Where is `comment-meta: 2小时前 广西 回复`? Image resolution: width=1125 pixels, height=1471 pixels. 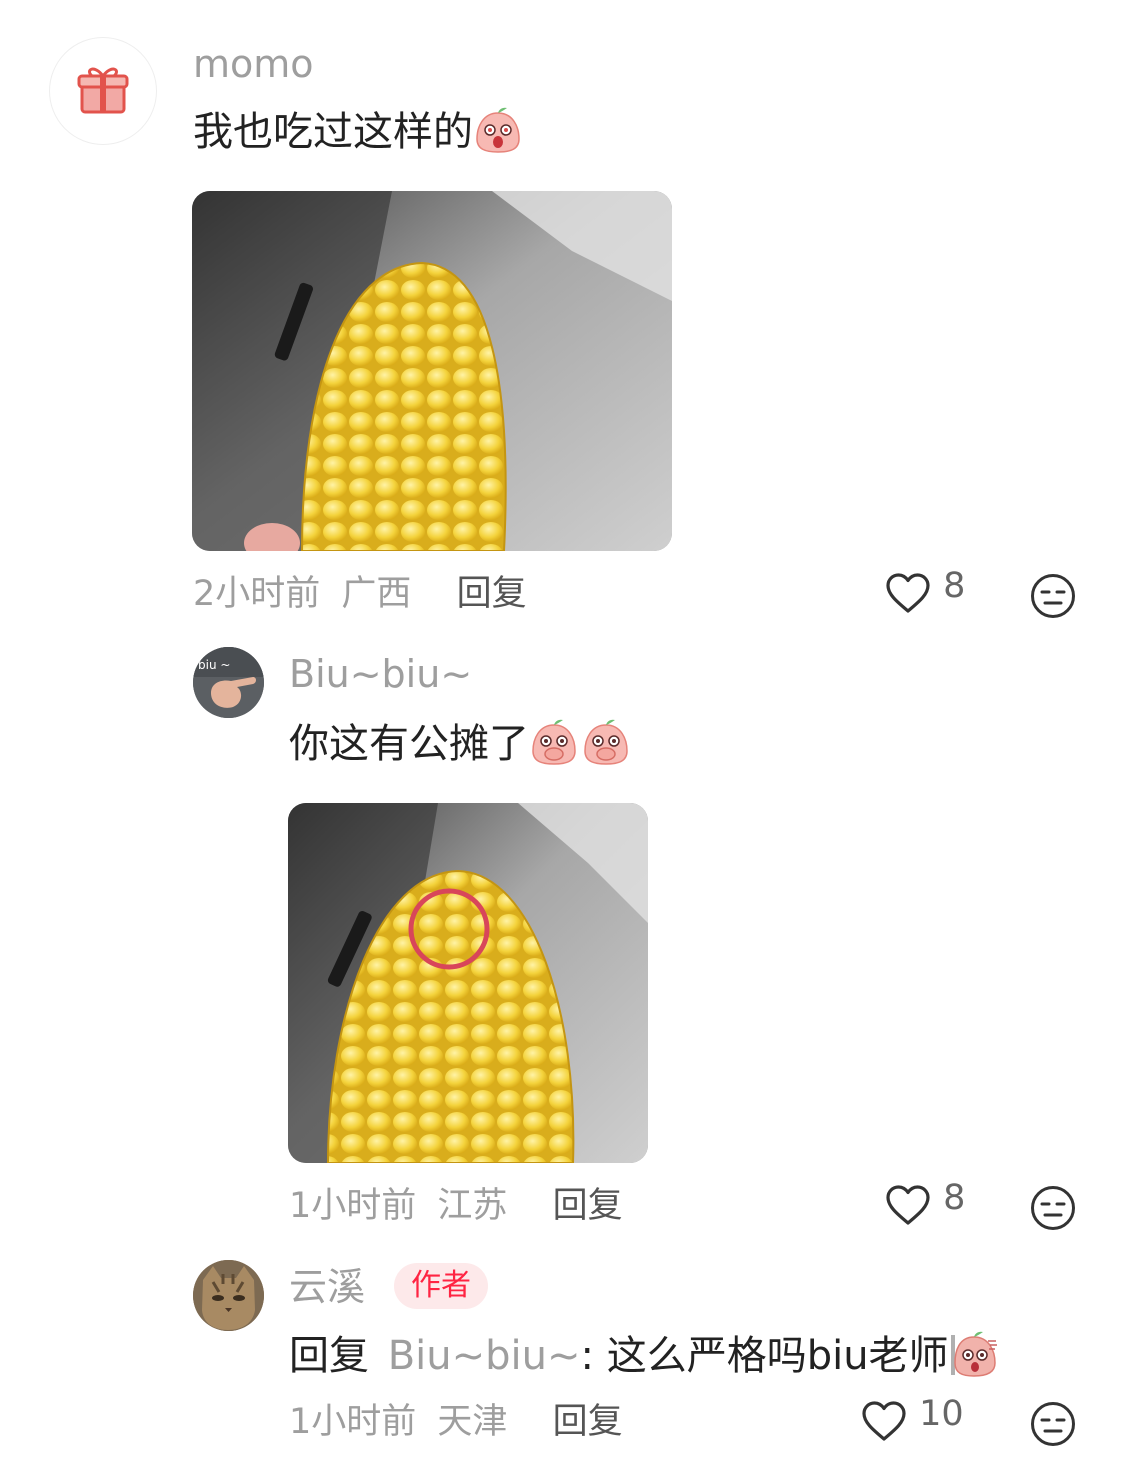
comment-meta: 2小时前 广西 回复 is located at coordinates (360, 594).